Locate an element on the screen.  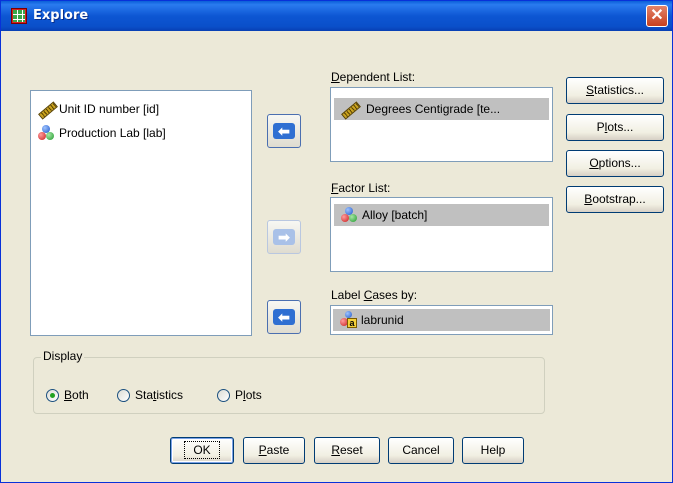
paste-button: Paste is located at coordinates (274, 450).